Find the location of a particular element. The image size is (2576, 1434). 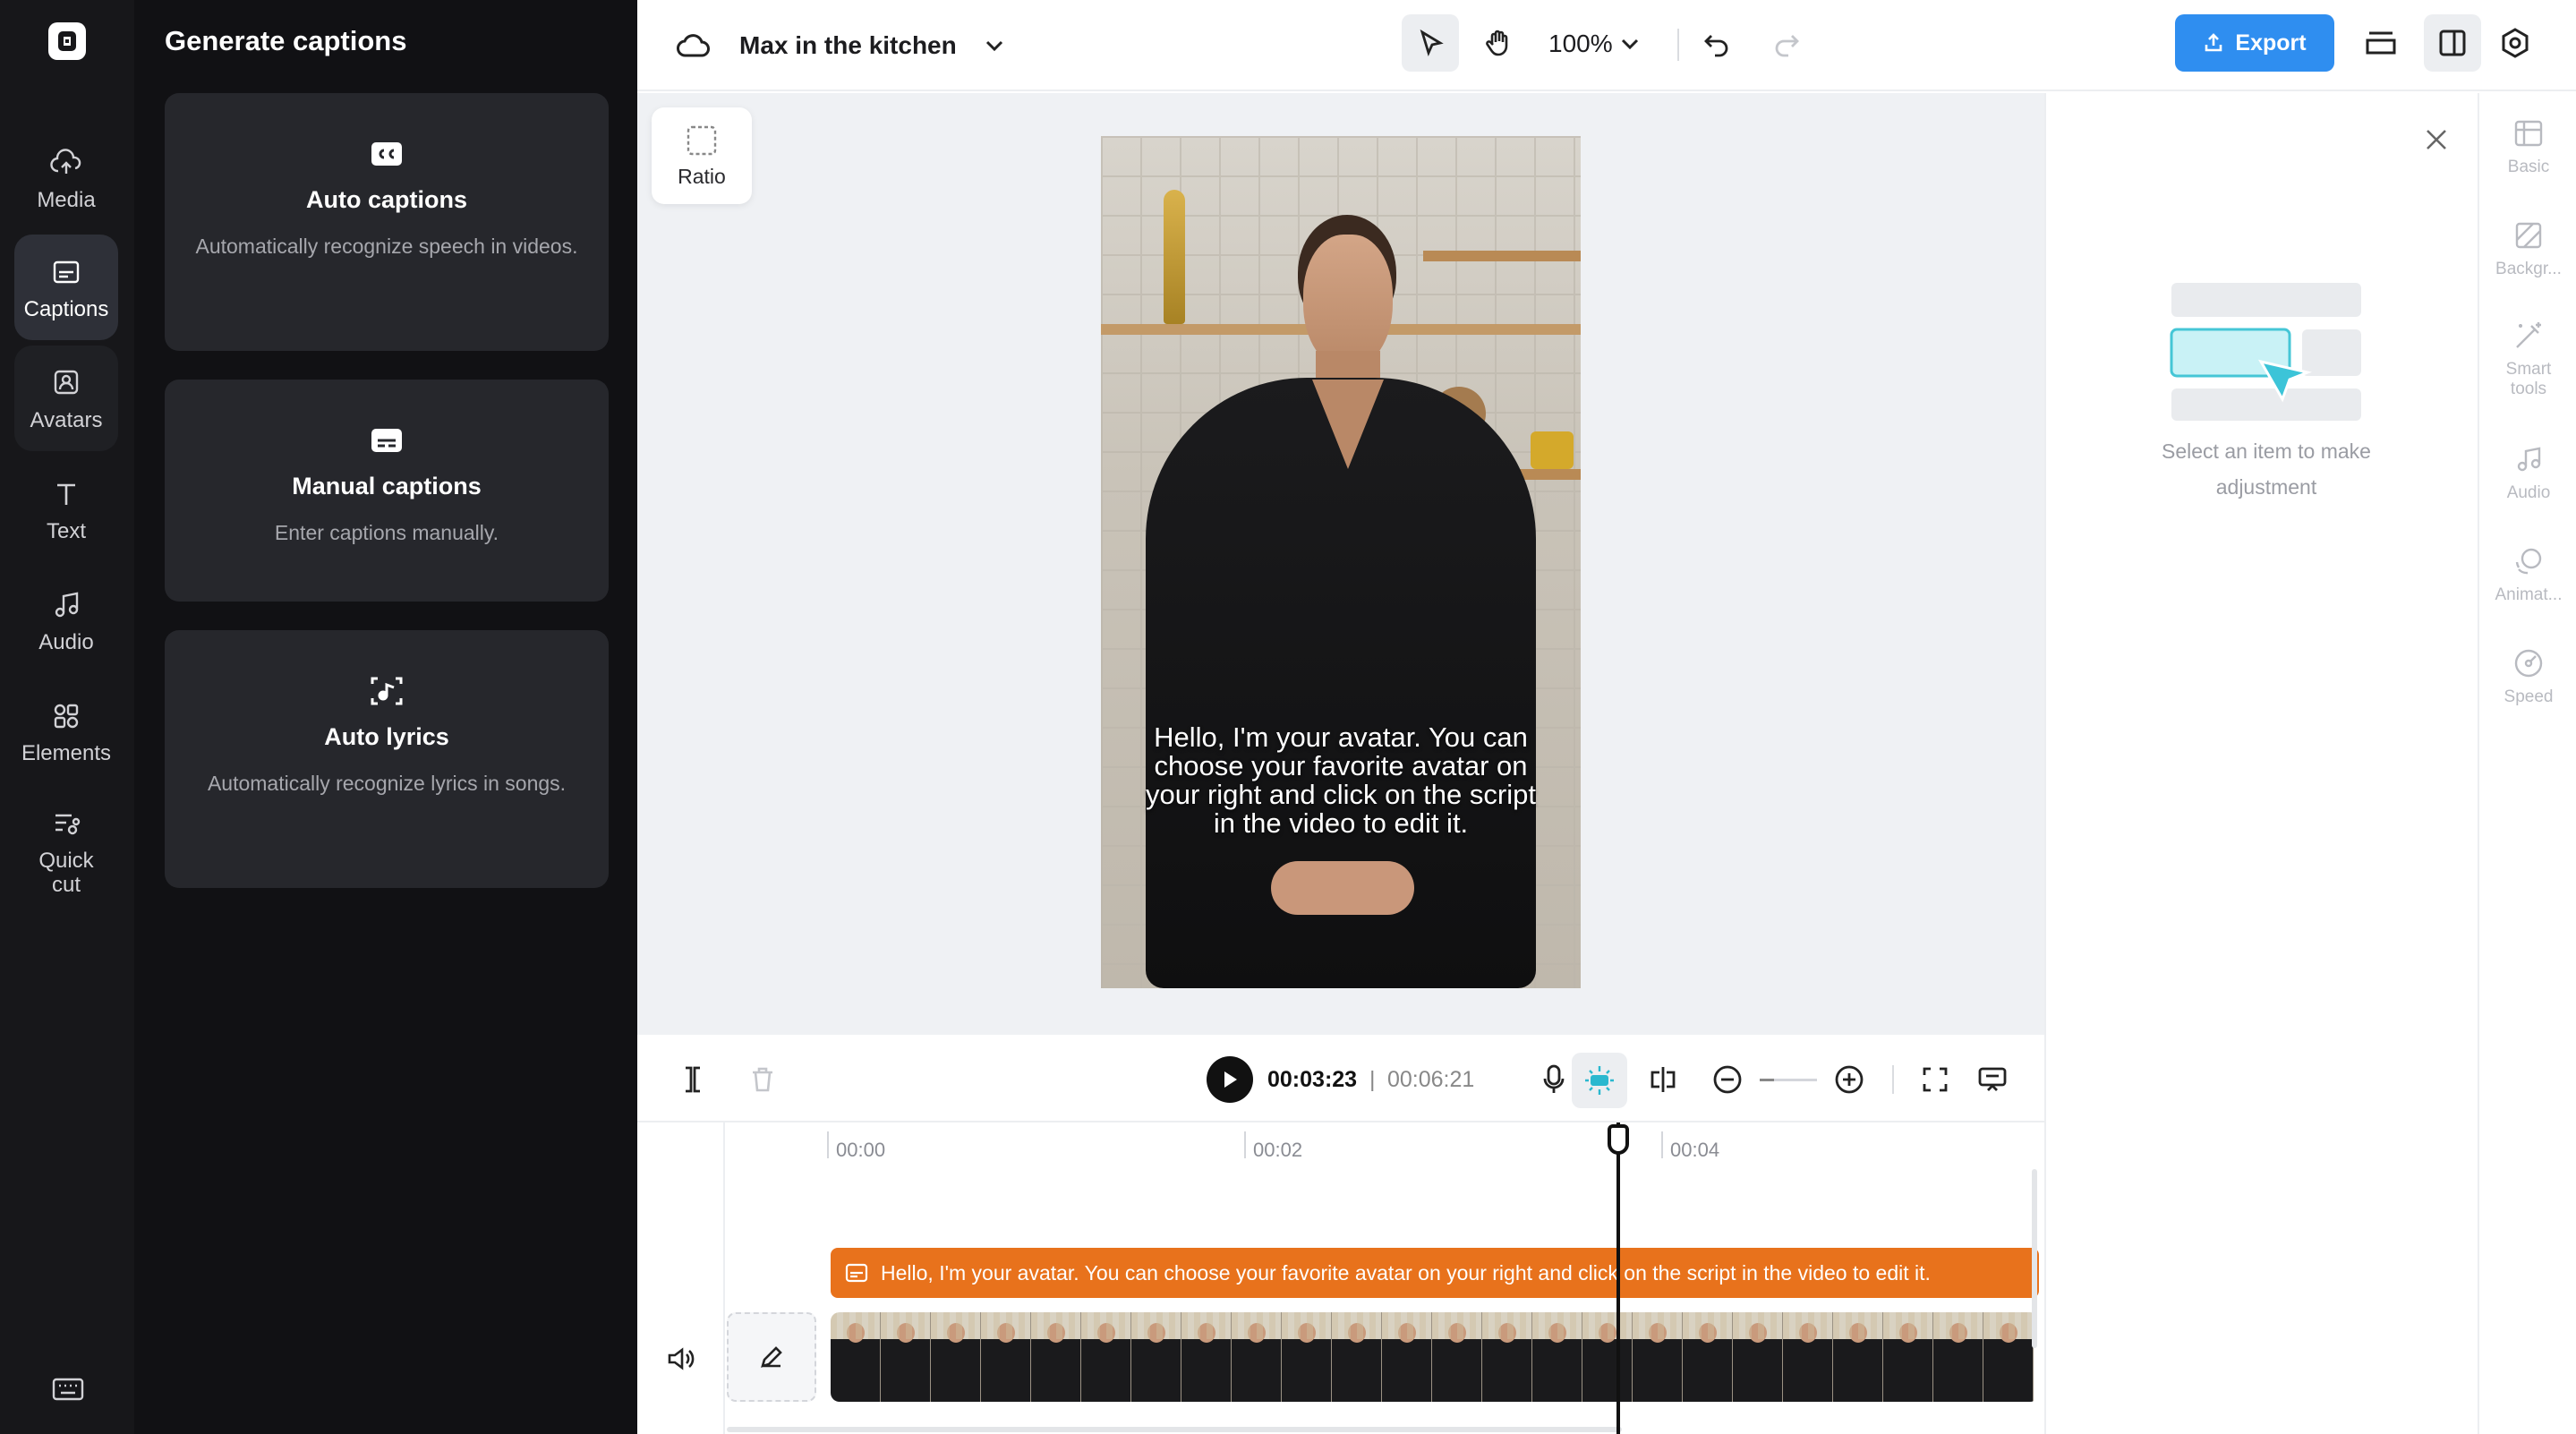

yellow-jar is located at coordinates (1552, 450).